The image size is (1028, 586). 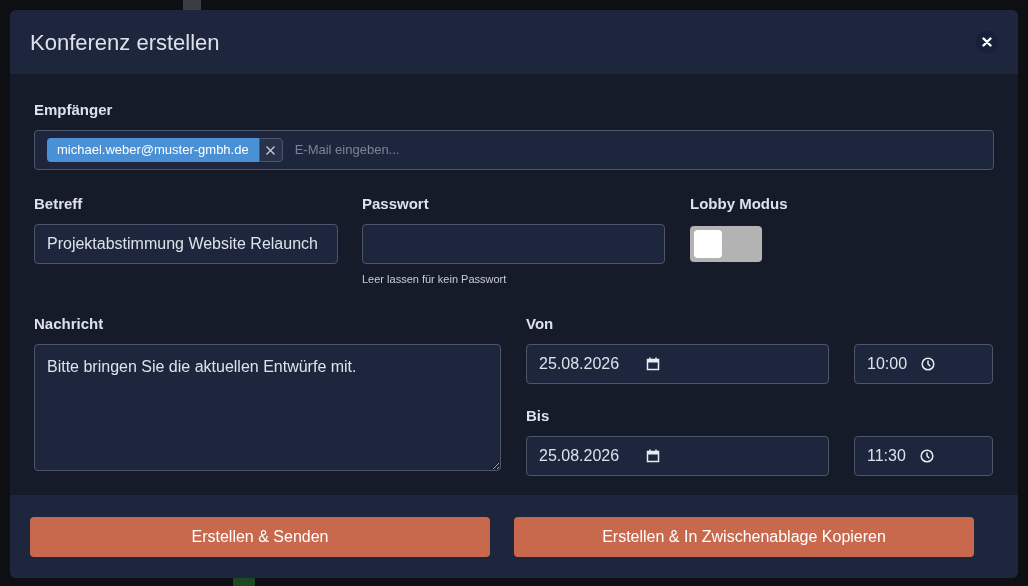 What do you see at coordinates (396, 204) in the screenshot?
I see `field-label: Passwort` at bounding box center [396, 204].